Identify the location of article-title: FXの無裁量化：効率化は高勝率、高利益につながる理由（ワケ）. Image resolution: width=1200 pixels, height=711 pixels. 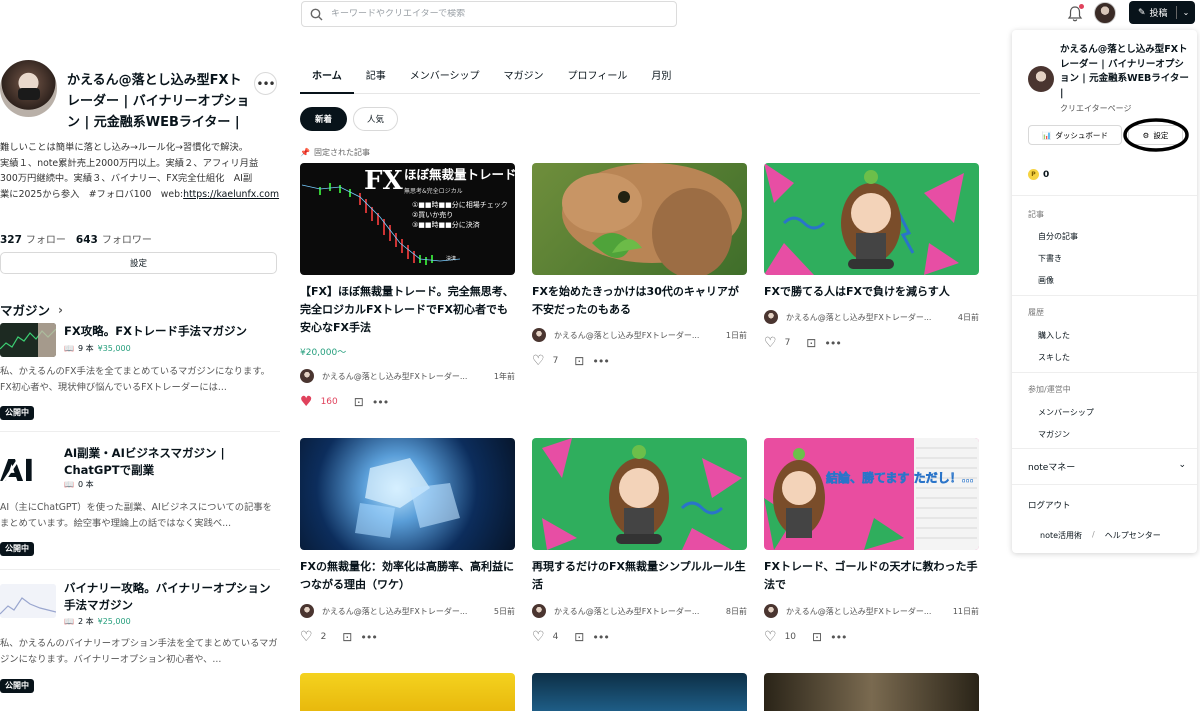
(407, 576).